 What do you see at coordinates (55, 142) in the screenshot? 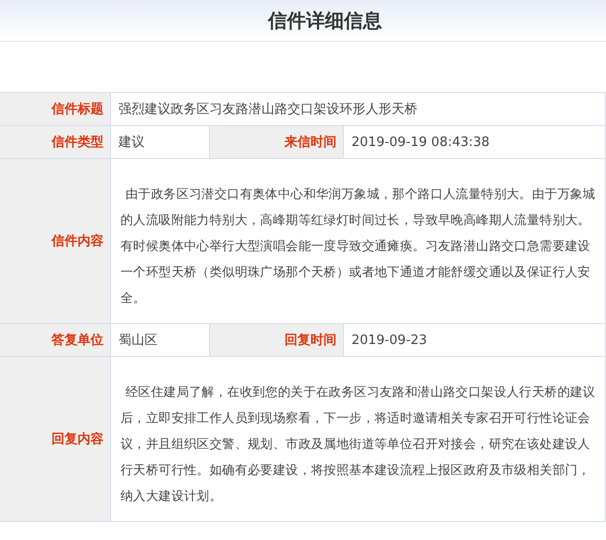
I see `field-label: 信件类型` at bounding box center [55, 142].